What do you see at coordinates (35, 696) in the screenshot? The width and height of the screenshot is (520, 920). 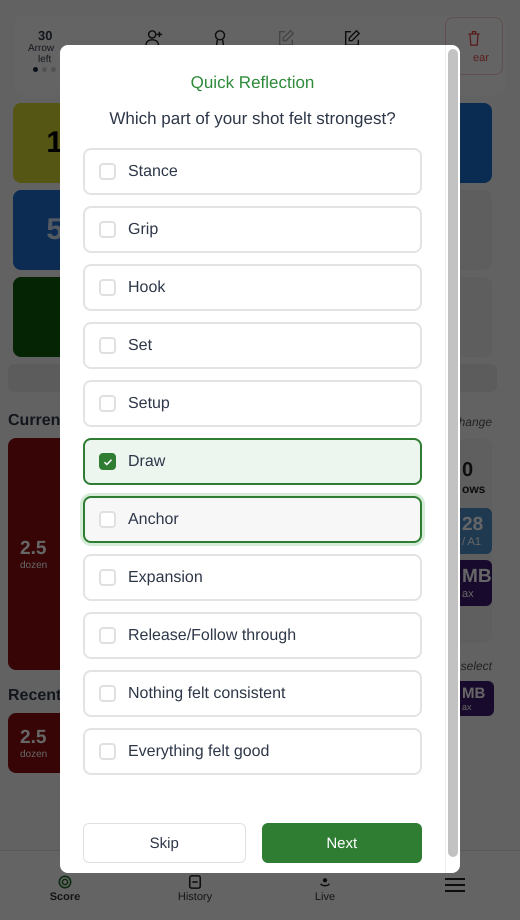 I see `section-heading: Recent` at bounding box center [35, 696].